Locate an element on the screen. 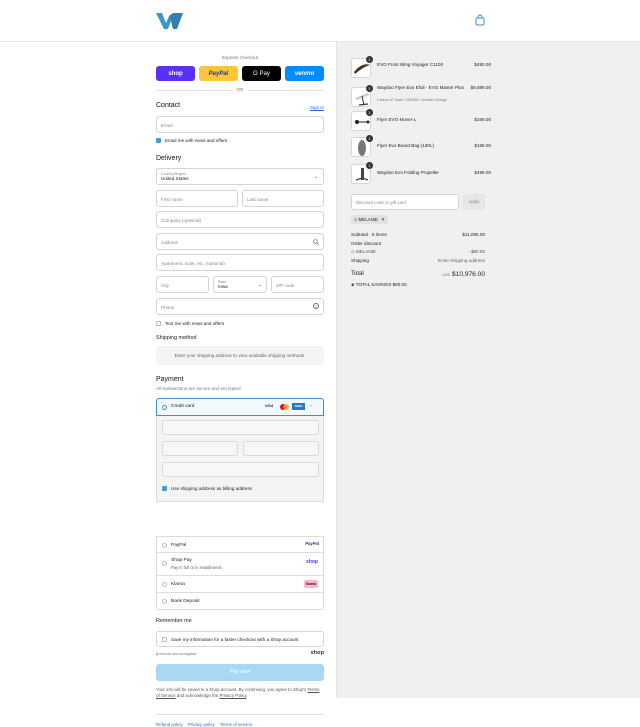 Image resolution: width=640 pixels, height=727 pixels. shipping-row: Shipping Enter shipping address is located at coordinates (418, 260).